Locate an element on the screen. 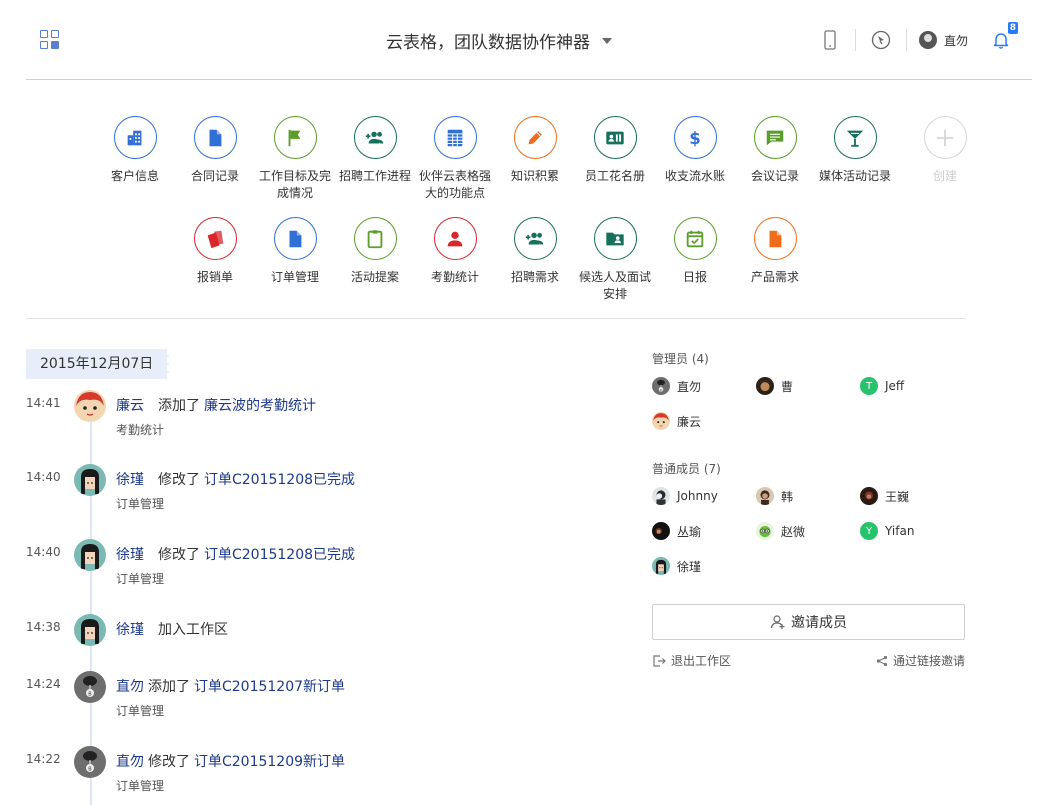 This screenshot has width=1038, height=805. app-label: 创建 is located at coordinates (944, 176).